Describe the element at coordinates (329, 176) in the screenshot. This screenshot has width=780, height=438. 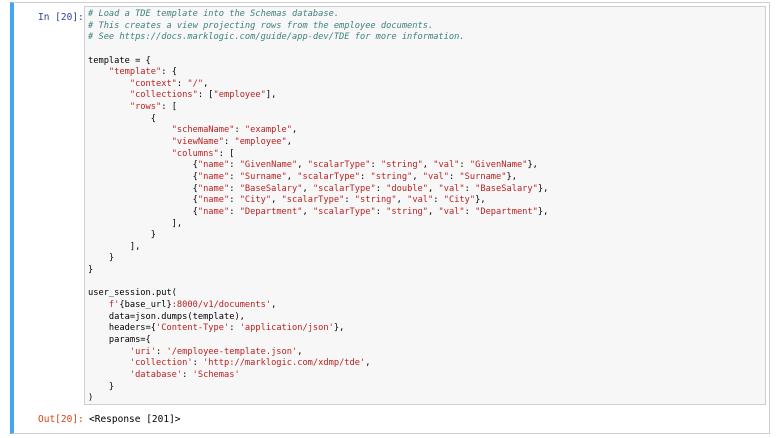
I see `code-string: "scalarType"` at that location.